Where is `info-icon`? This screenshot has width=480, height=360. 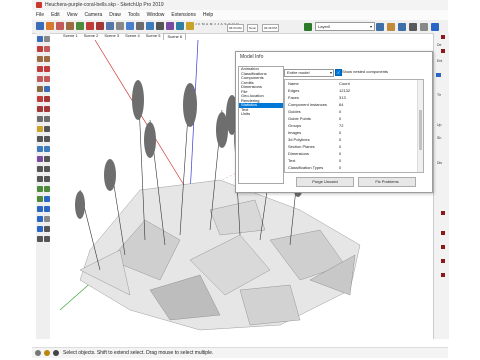 info-icon is located at coordinates (38, 353).